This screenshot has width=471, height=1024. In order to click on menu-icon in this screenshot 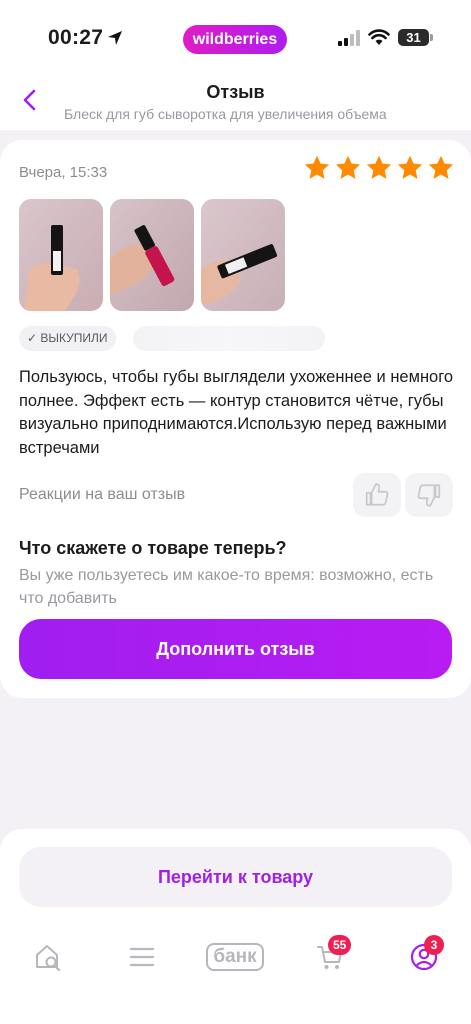, I will do `click(142, 957)`.